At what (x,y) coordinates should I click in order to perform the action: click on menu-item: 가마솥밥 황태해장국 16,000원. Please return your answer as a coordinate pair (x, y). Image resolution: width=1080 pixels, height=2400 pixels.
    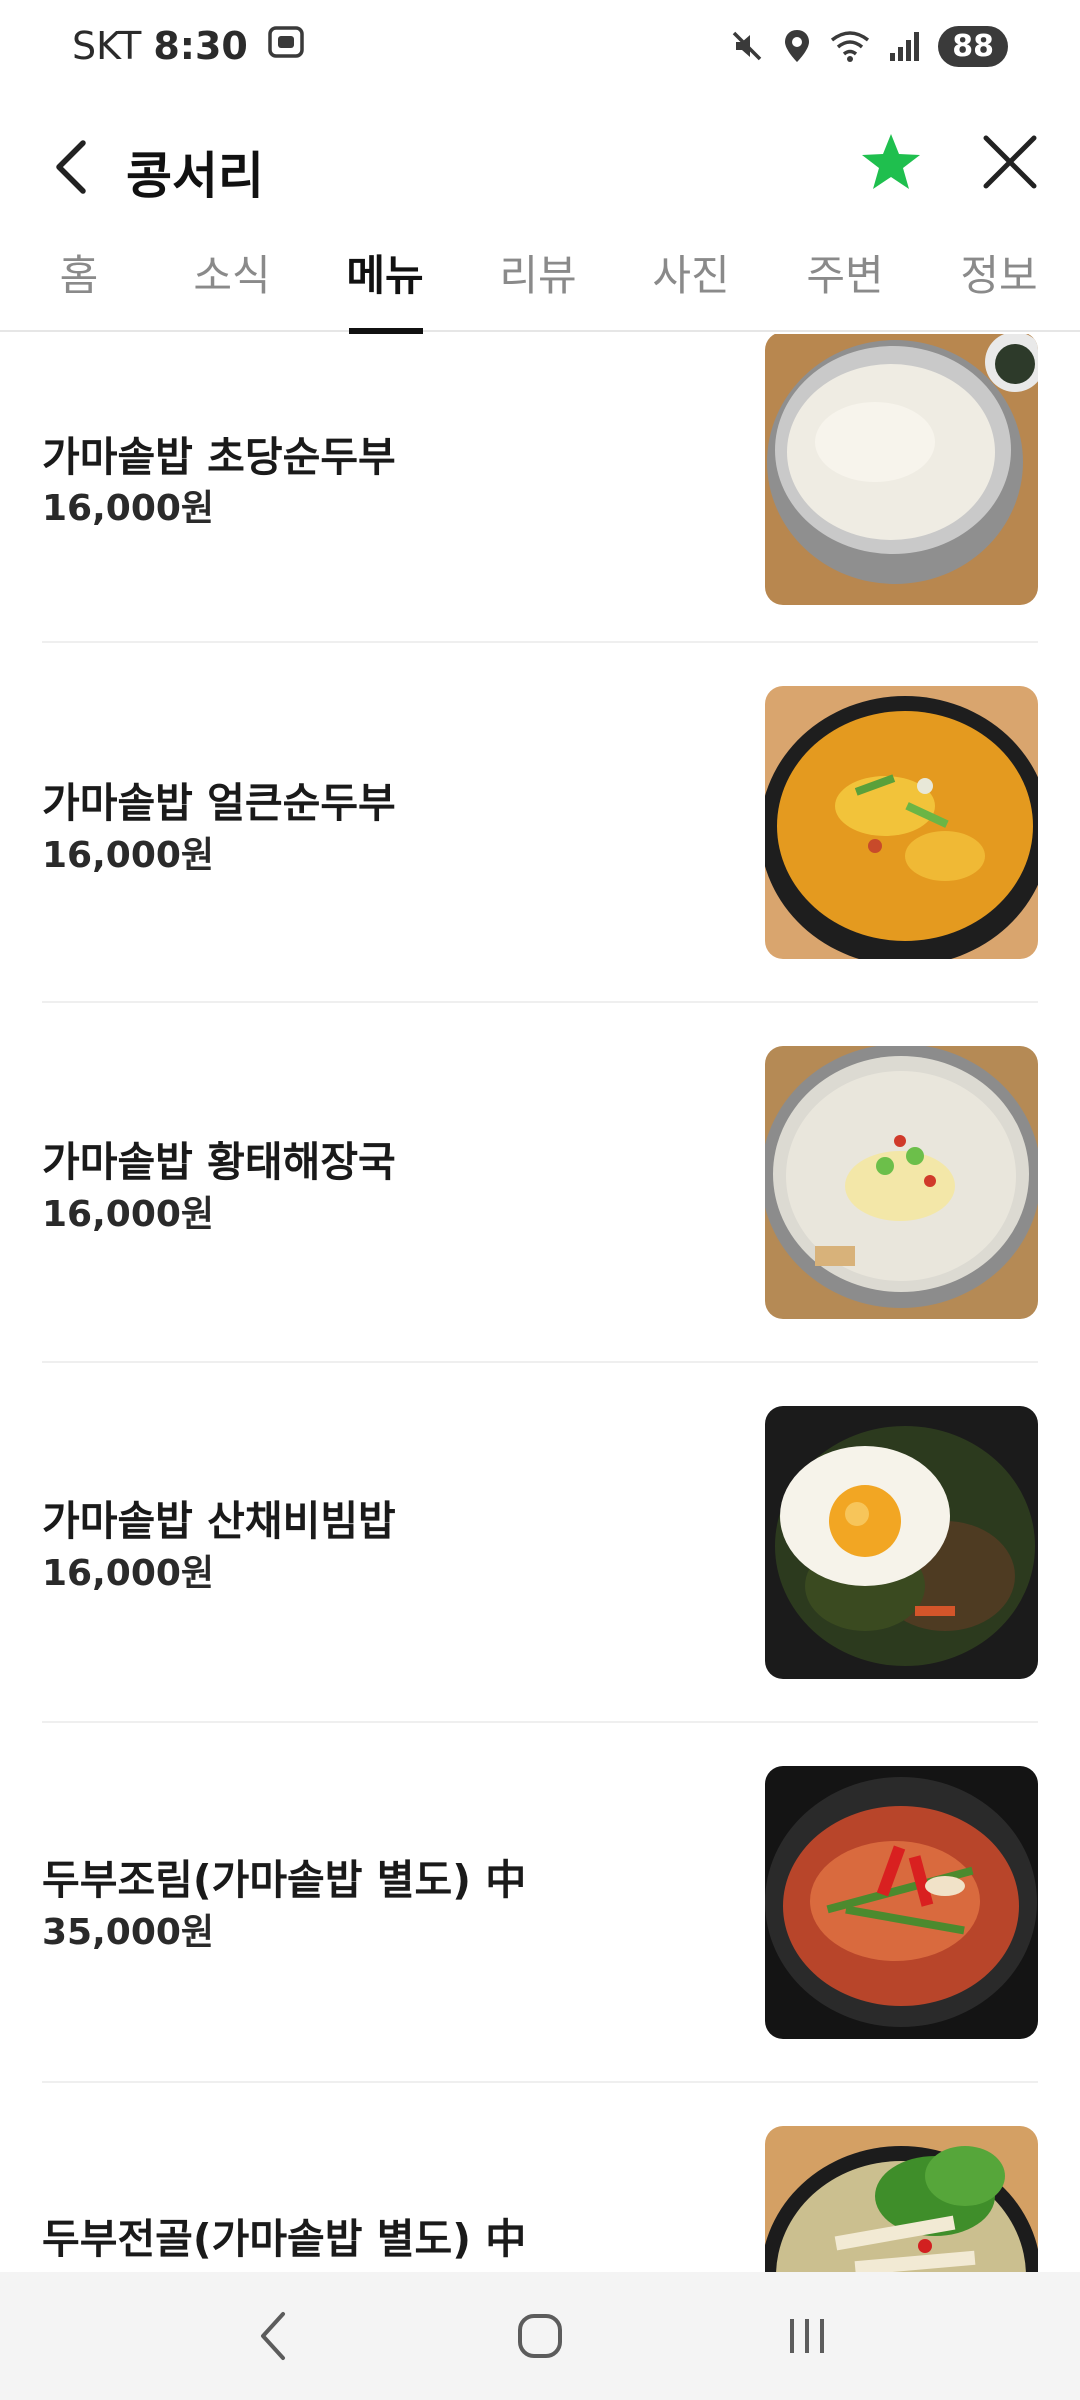
    Looking at the image, I should click on (540, 1183).